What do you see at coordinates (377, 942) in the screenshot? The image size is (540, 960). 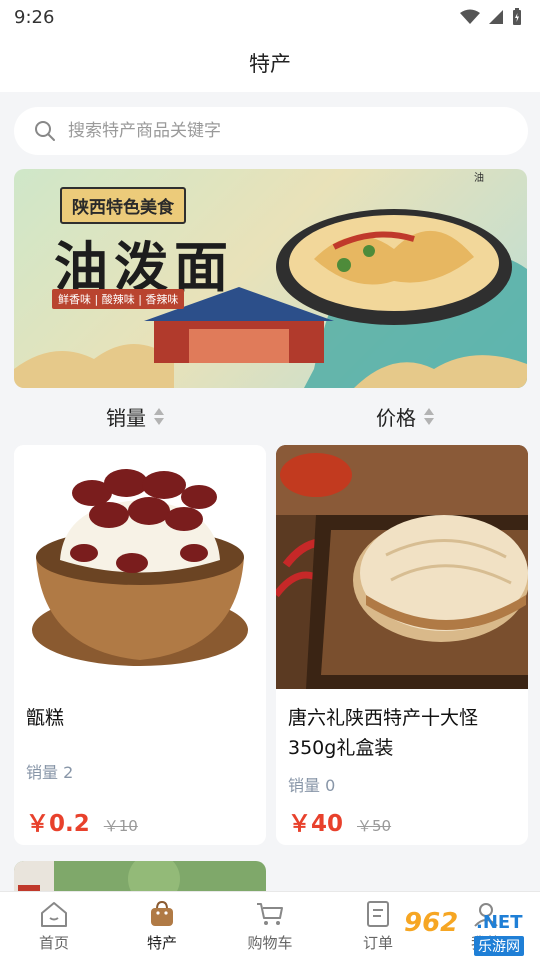 I see `tab-orders-label: 订单` at bounding box center [377, 942].